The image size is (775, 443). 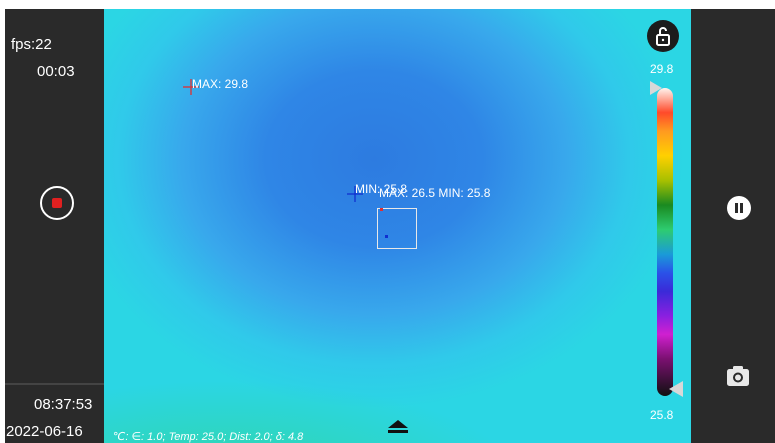 What do you see at coordinates (220, 84) in the screenshot?
I see `max-temp-label: MAX: 29.8` at bounding box center [220, 84].